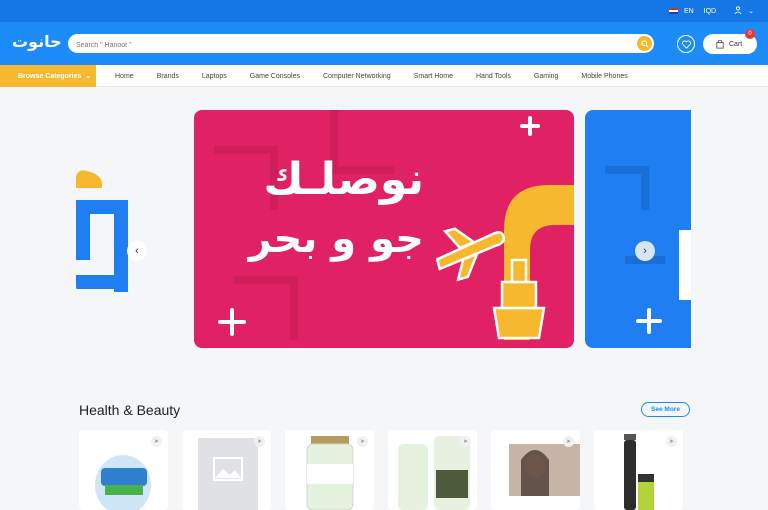  I want to click on currency-selector: IQD, so click(710, 11).